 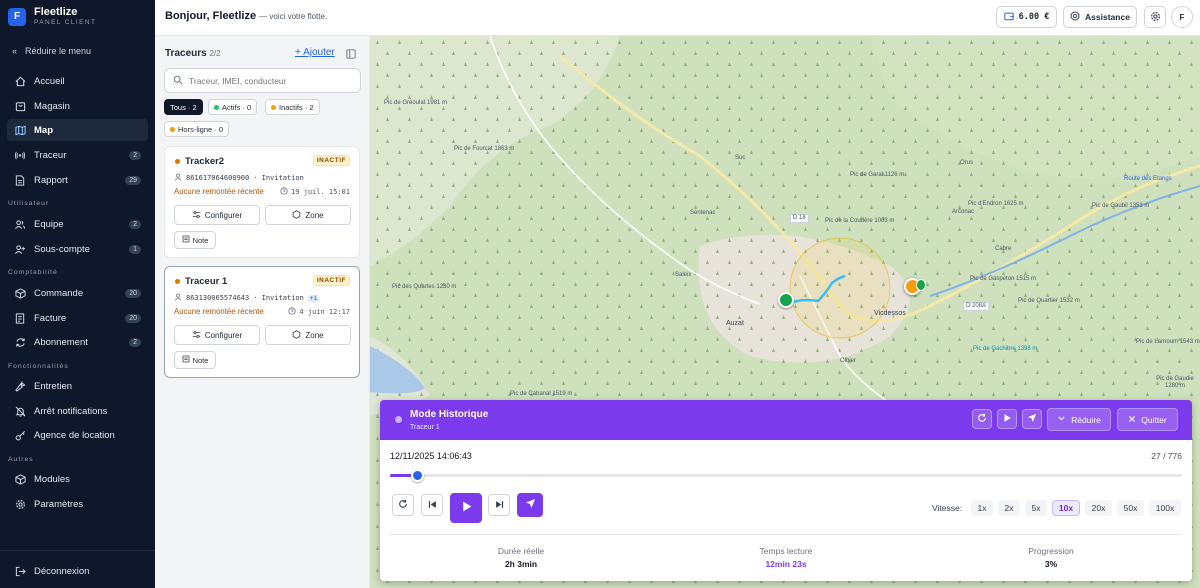 I want to click on count-badge: 2, so click(x=135, y=155).